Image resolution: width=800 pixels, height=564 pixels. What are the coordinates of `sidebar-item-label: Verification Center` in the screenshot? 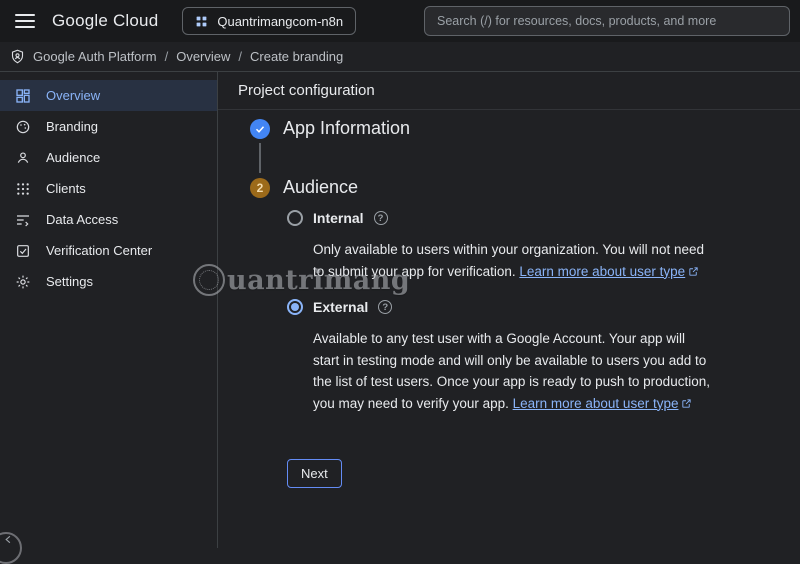 It's located at (99, 250).